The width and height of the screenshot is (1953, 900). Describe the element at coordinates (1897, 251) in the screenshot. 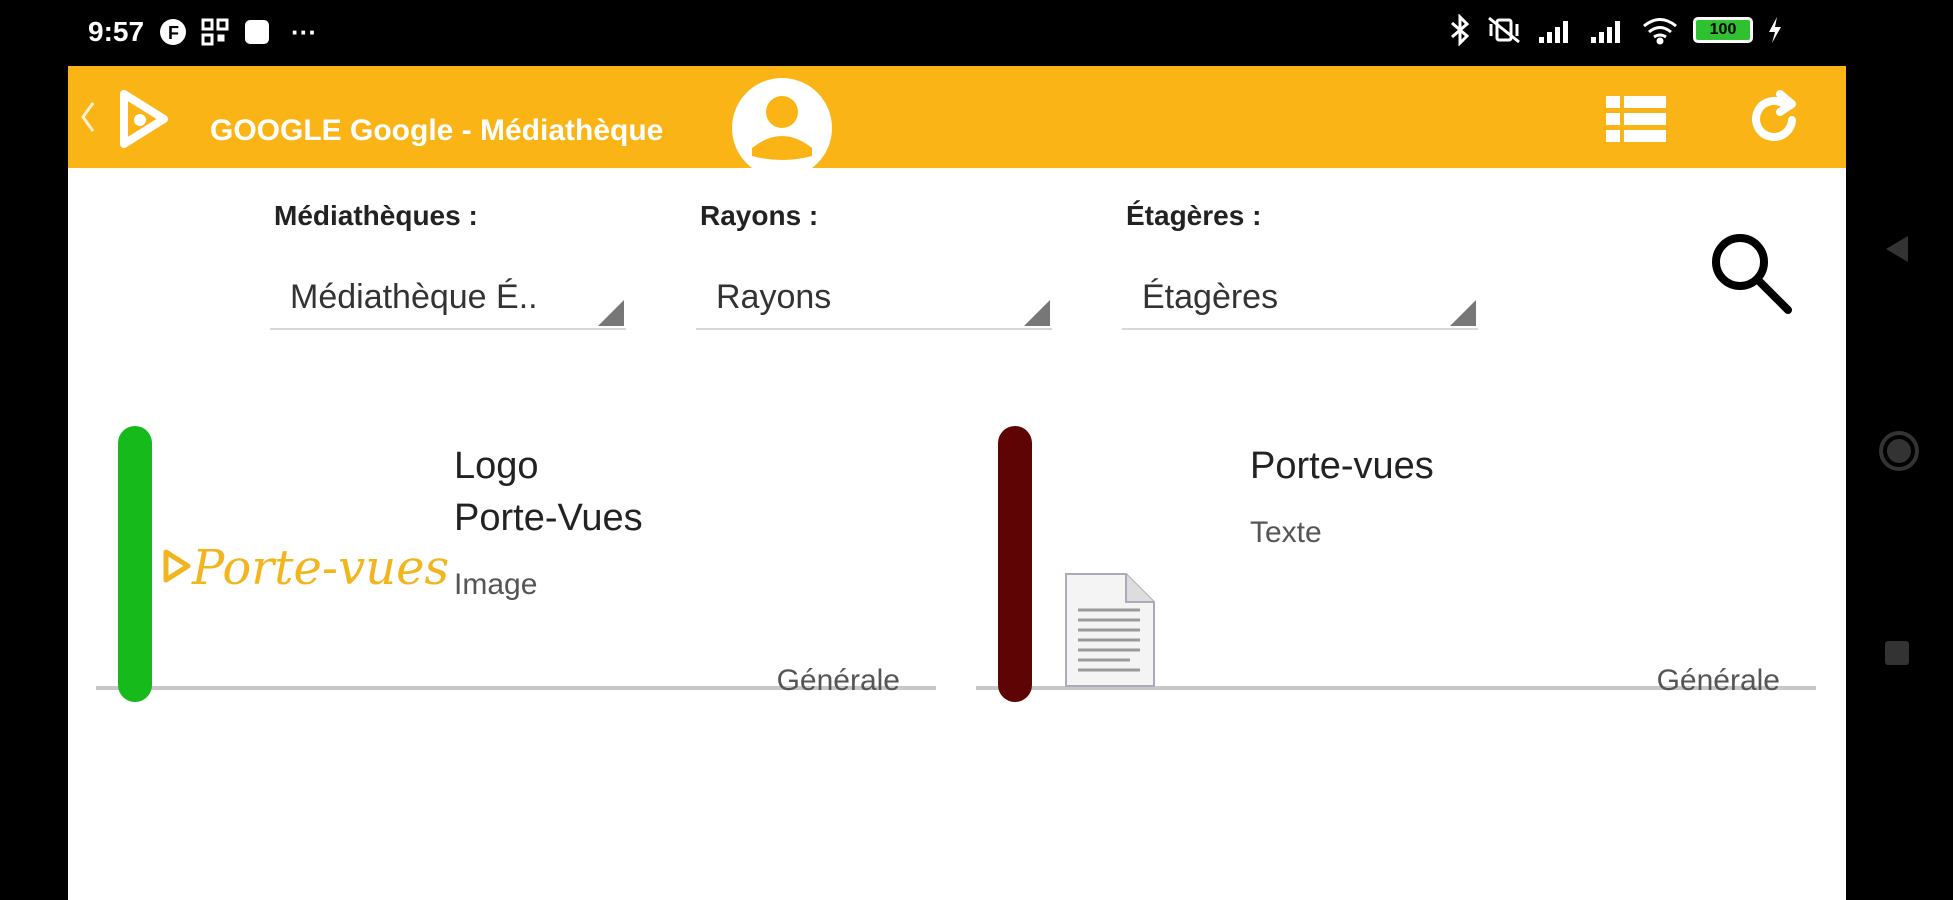

I see `back-triangle-icon` at that location.